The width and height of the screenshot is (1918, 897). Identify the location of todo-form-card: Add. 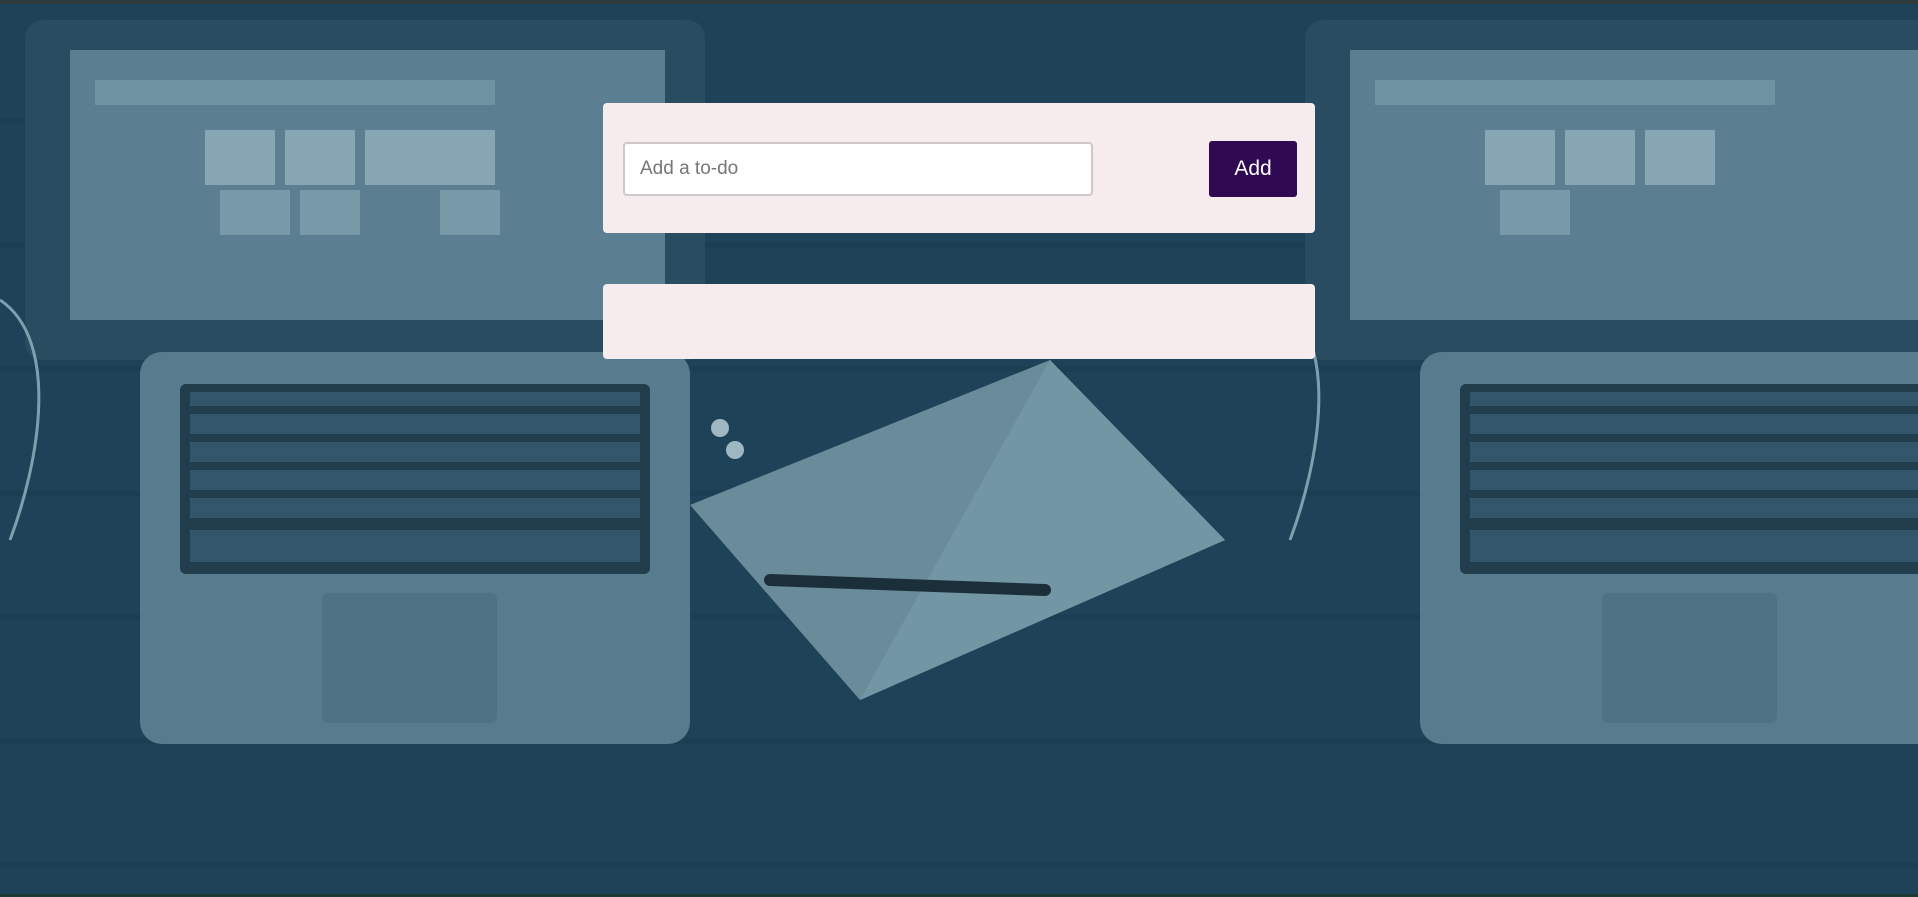
(959, 168).